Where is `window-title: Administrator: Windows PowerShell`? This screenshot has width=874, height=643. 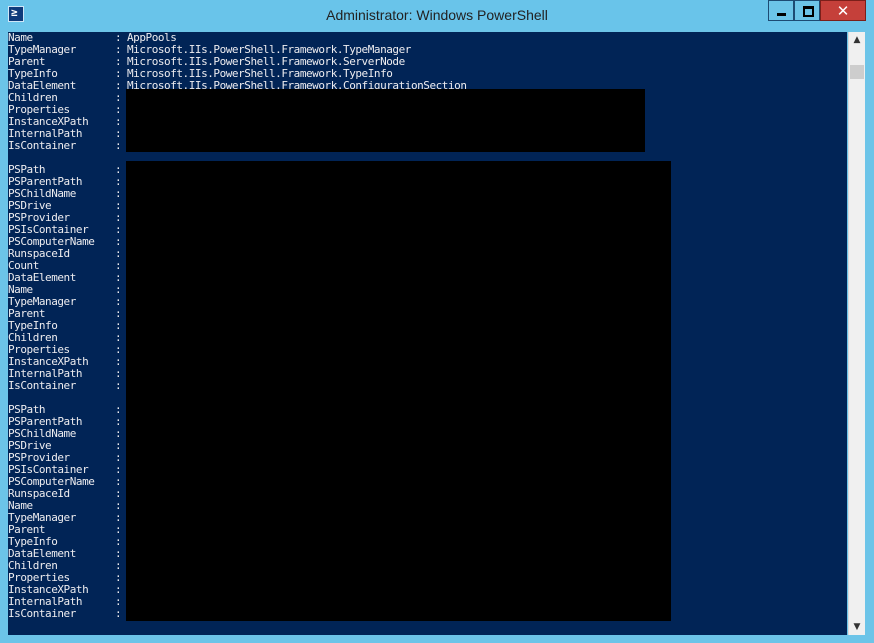
window-title: Administrator: Windows PowerShell is located at coordinates (437, 15).